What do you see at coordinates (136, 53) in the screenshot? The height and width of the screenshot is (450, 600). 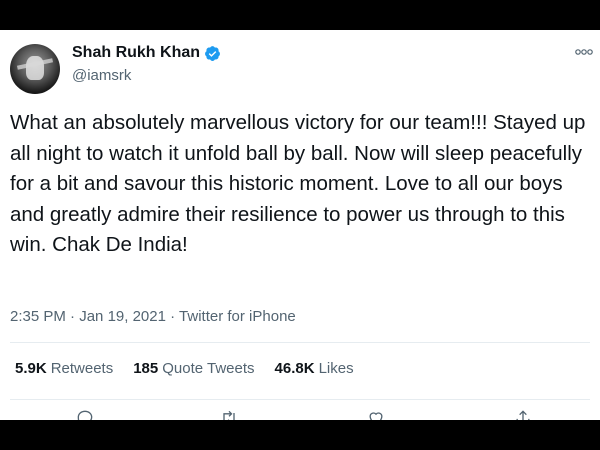 I see `author-display-name: Shah Rukh Khan` at bounding box center [136, 53].